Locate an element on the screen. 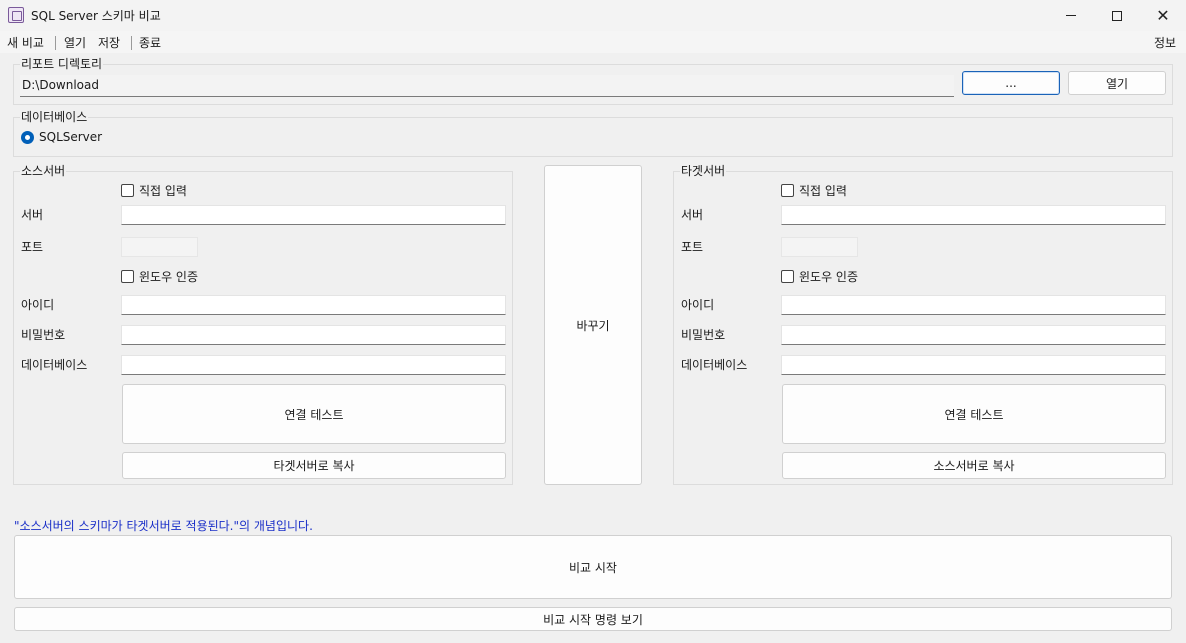 The height and width of the screenshot is (643, 1186). menu-exit: 종료 is located at coordinates (150, 42).